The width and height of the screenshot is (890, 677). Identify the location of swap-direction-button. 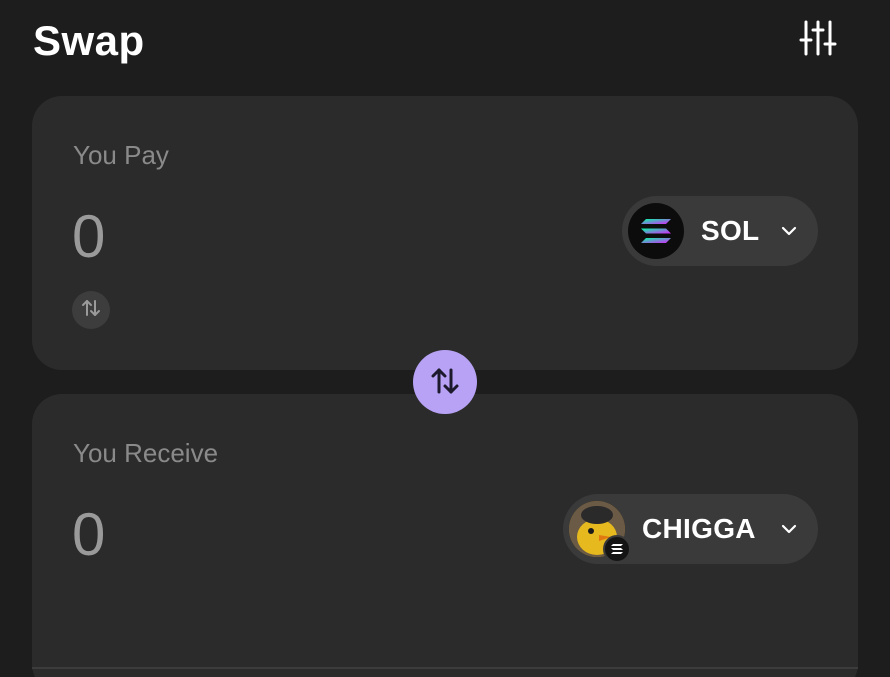
(445, 382).